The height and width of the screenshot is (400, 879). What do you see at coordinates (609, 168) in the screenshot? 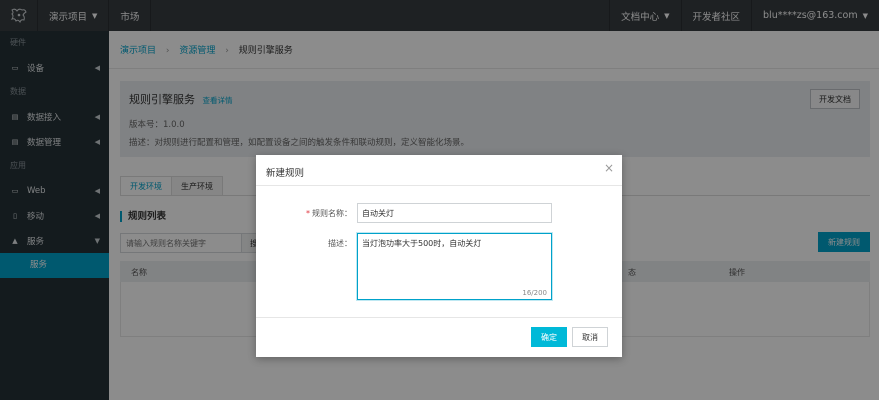
I see `close-icon: ×` at bounding box center [609, 168].